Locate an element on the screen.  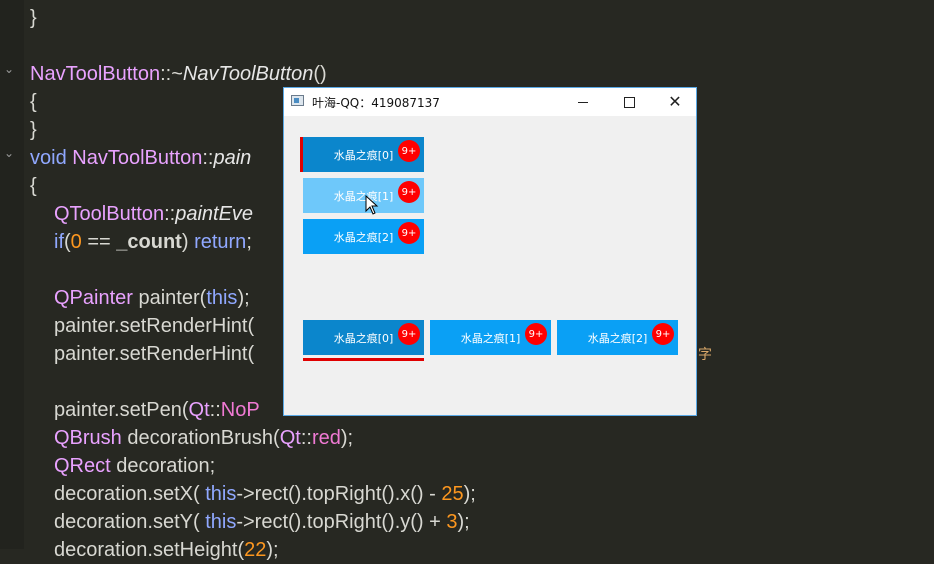
minimize-button is located at coordinates (583, 102).